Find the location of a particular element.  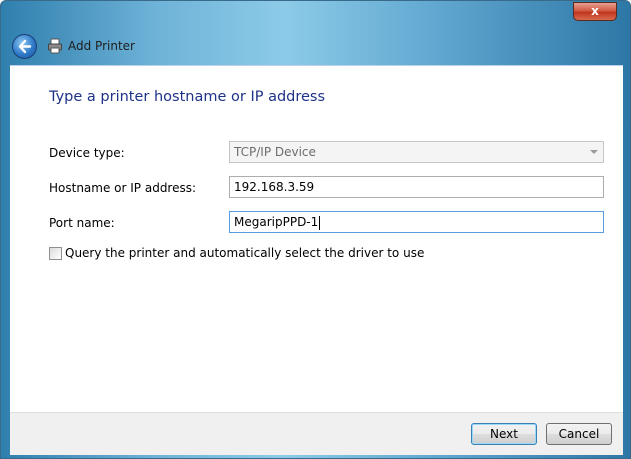

query-printer-checkbox is located at coordinates (55, 253).